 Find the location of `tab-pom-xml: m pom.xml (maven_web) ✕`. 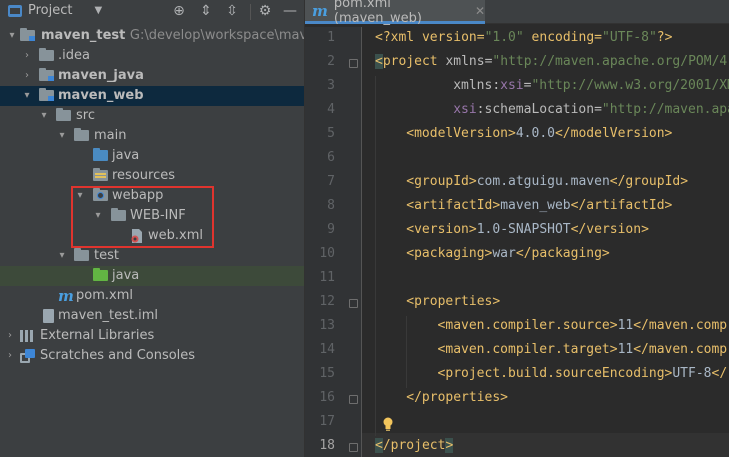

tab-pom-xml: m pom.xml (maven_web) ✕ is located at coordinates (395, 13).